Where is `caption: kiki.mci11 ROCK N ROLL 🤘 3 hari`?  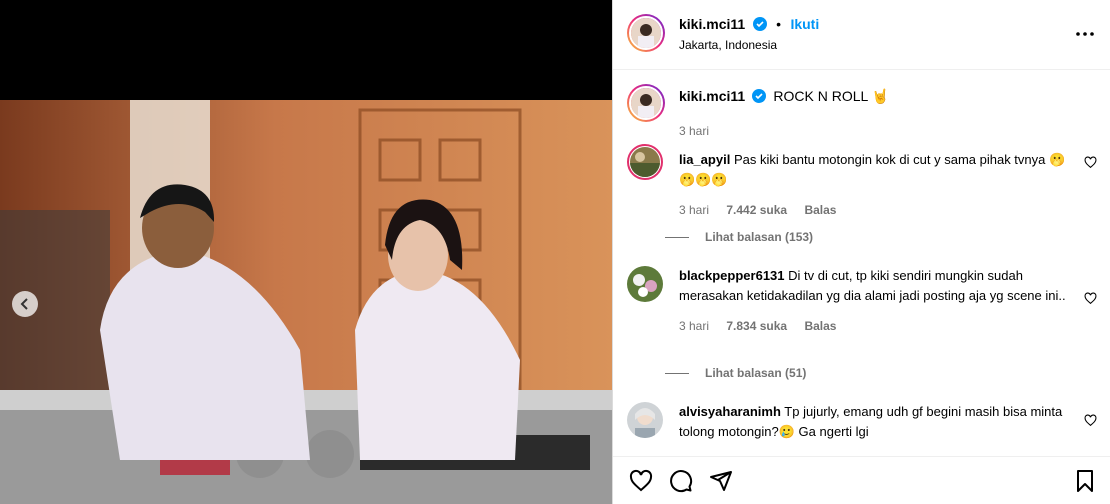 caption: kiki.mci11 ROCK N ROLL 🤘 3 hari is located at coordinates (857, 114).